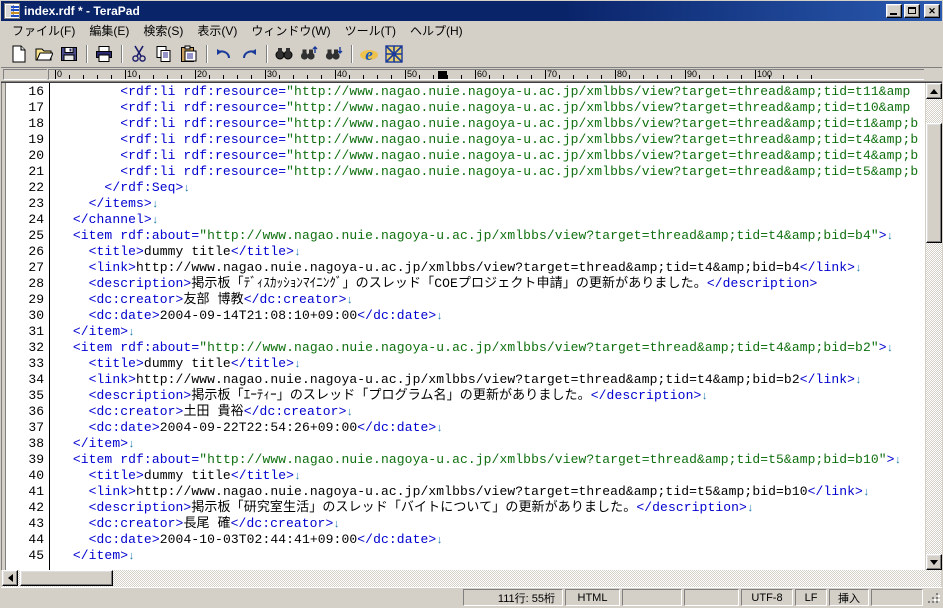 The width and height of the screenshot is (943, 608). What do you see at coordinates (499, 220) in the screenshot?
I see `code-line: </channel>↓` at bounding box center [499, 220].